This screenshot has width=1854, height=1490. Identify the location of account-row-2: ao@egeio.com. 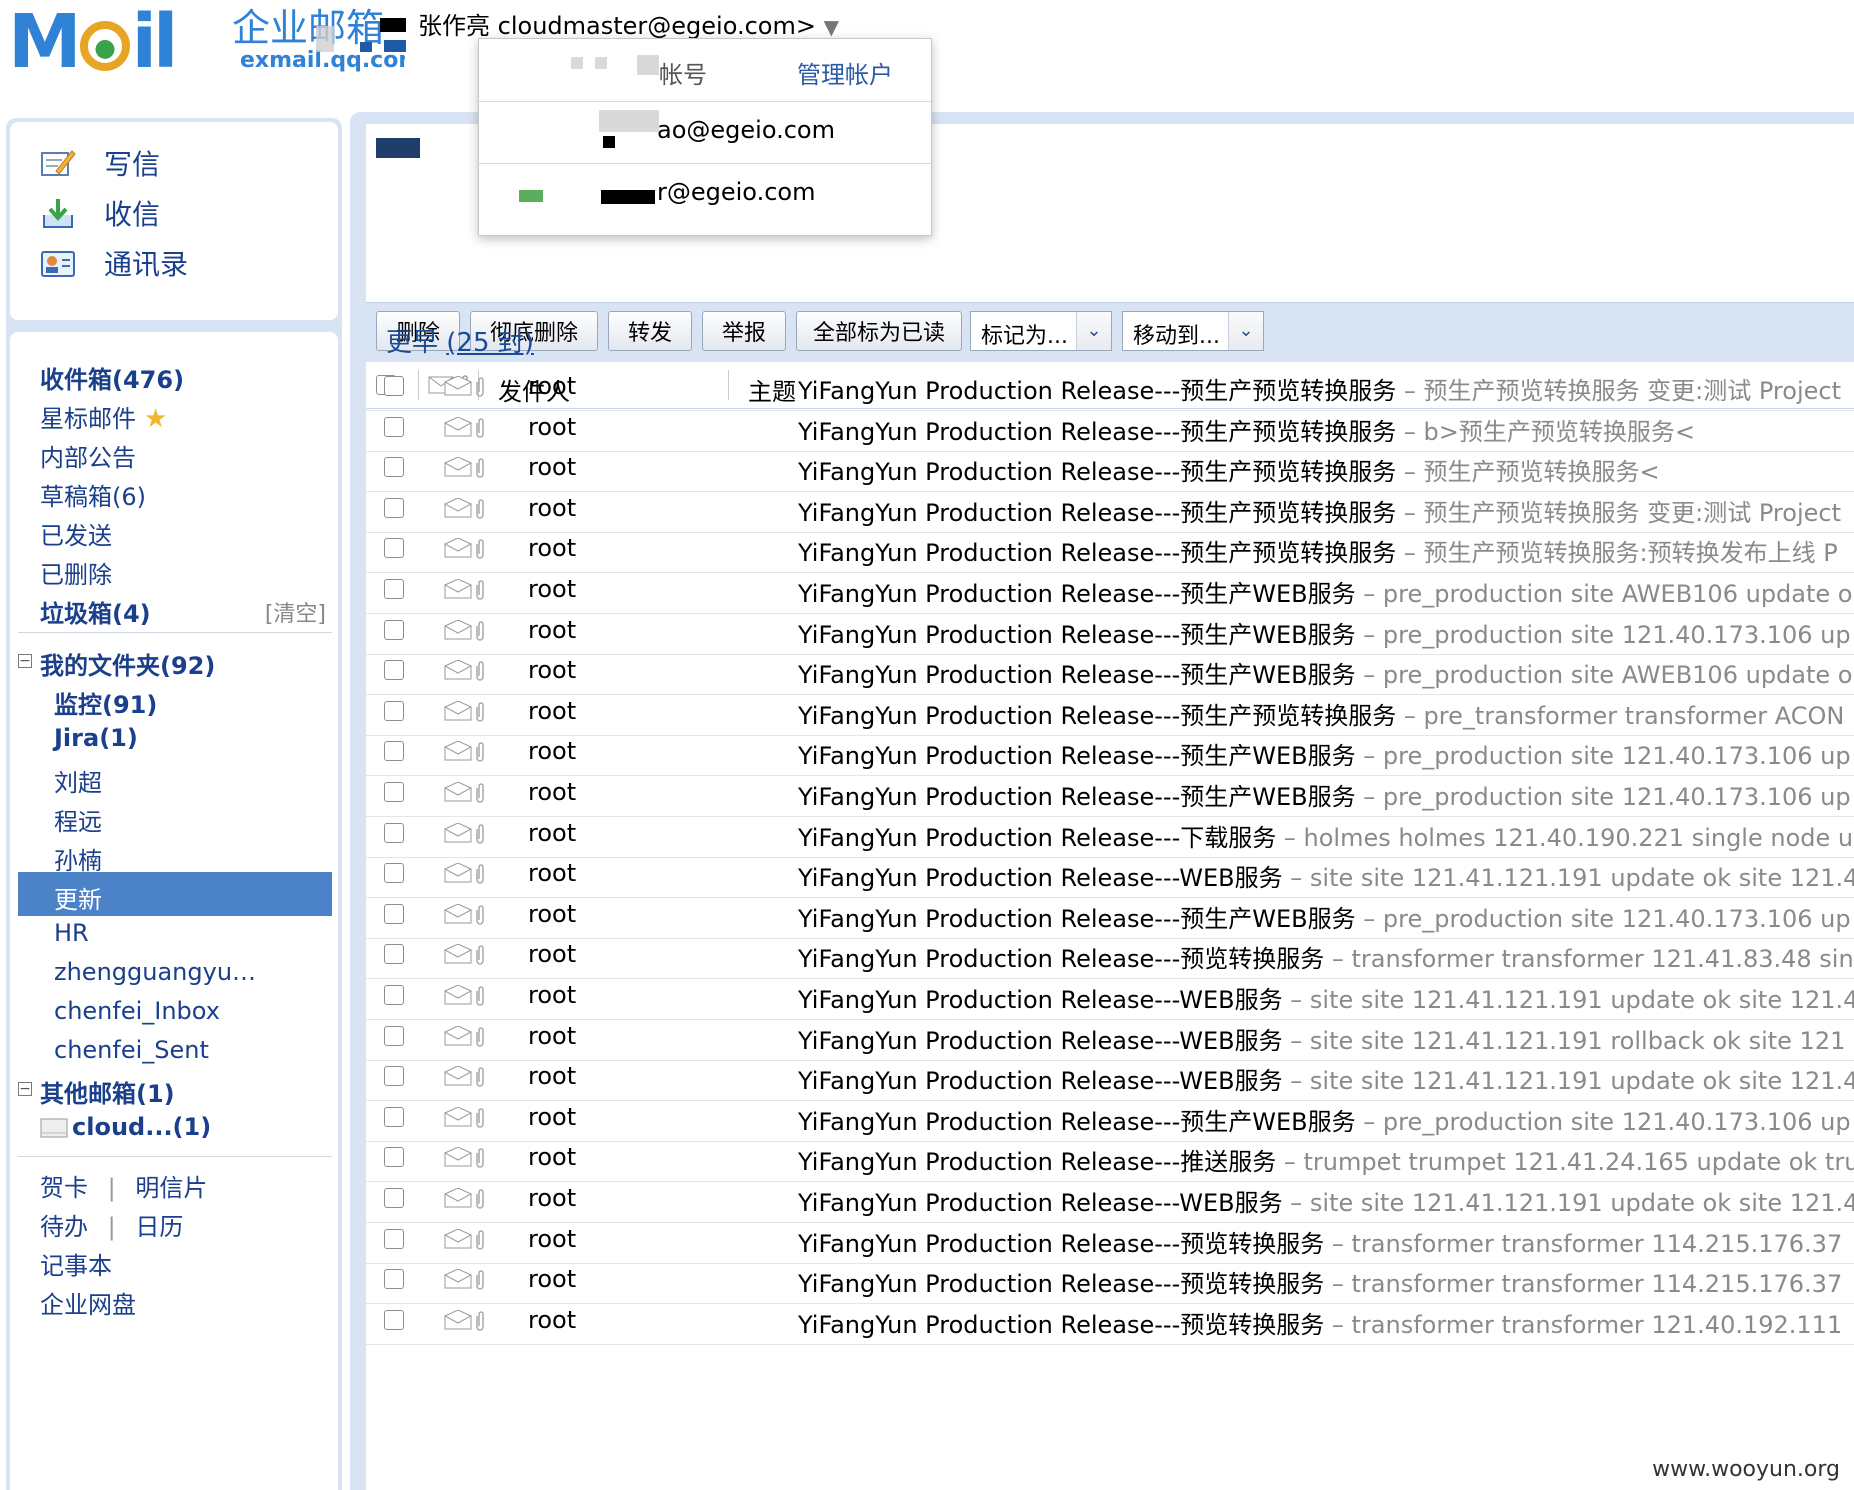
(705, 131).